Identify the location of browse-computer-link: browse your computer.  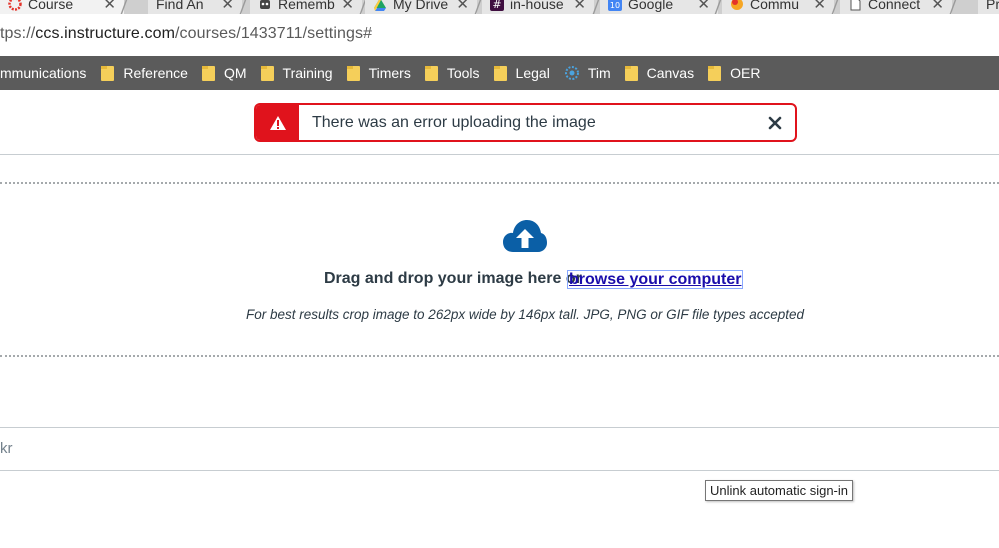
(655, 279).